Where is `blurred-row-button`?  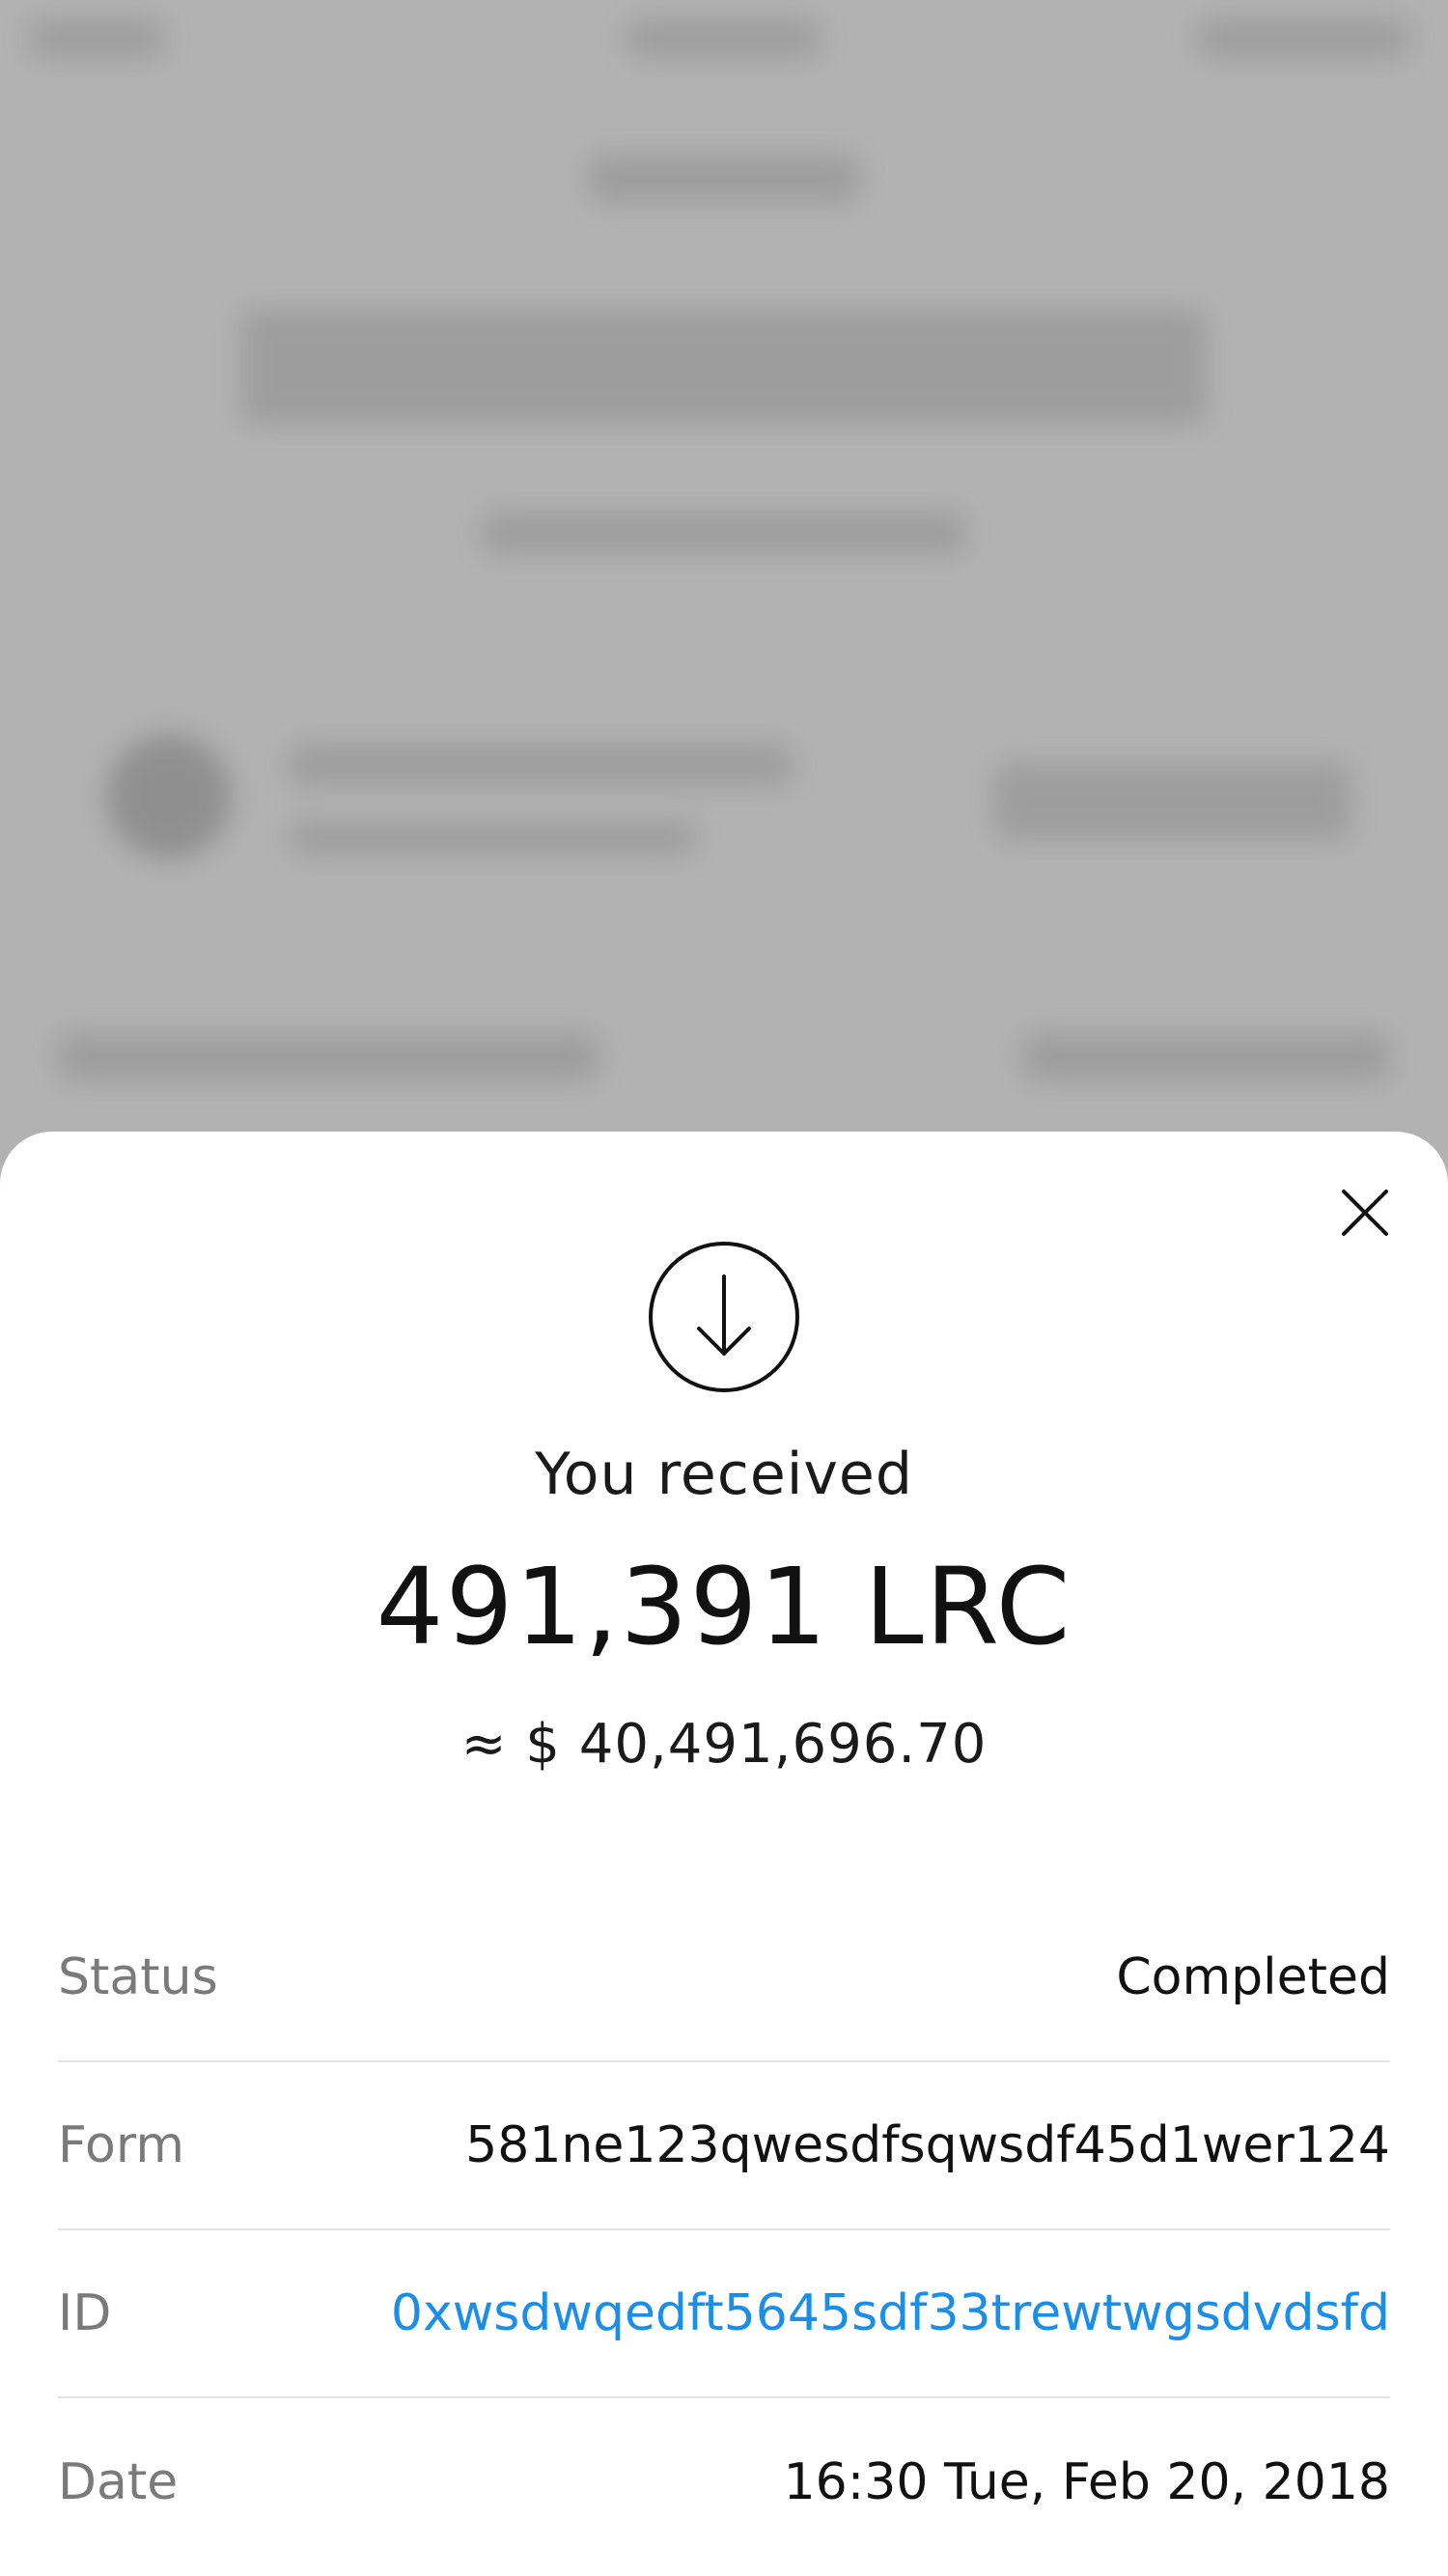
blurred-row-button is located at coordinates (1173, 802).